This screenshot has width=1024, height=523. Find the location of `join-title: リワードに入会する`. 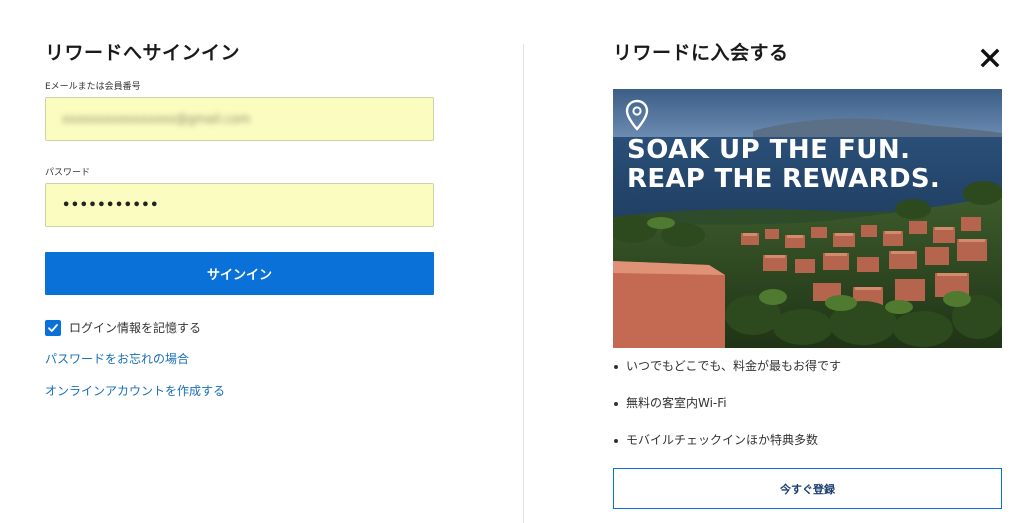

join-title: リワードに入会する is located at coordinates (701, 53).